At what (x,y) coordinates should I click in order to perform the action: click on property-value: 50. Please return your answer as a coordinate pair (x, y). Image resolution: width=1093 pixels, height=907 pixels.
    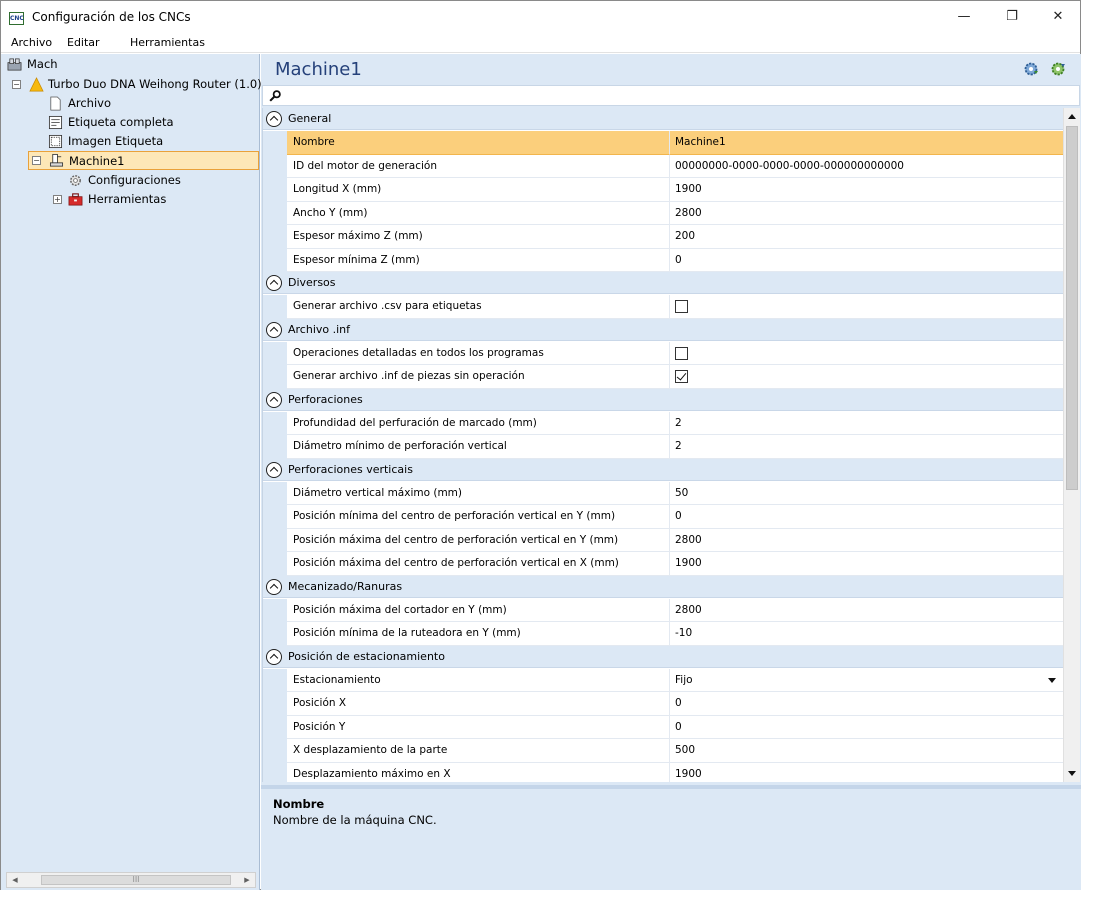
    Looking at the image, I should click on (866, 493).